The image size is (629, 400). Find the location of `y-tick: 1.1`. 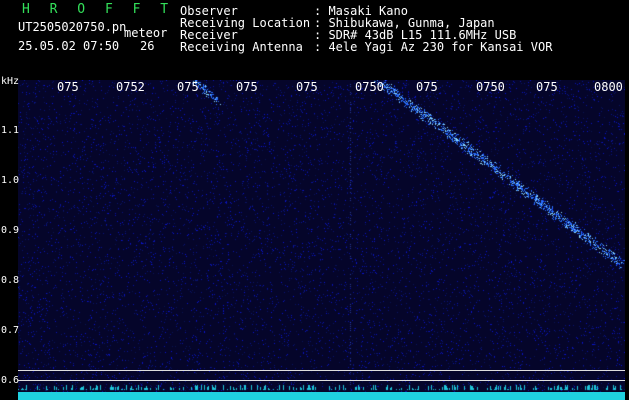

y-tick: 1.1 is located at coordinates (10, 130).